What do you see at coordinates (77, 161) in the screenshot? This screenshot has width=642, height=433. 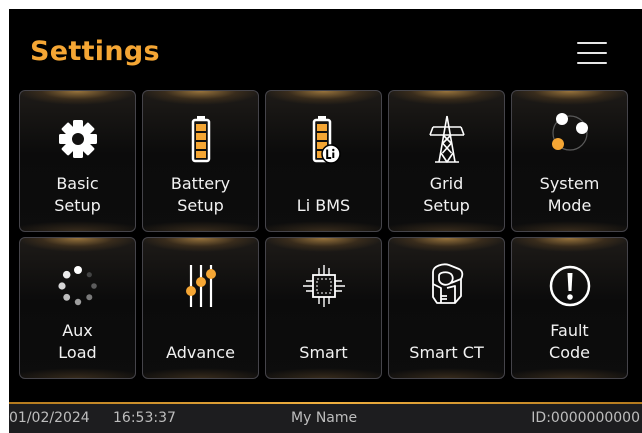 I see `tile-basic-setup: Basic Setup` at bounding box center [77, 161].